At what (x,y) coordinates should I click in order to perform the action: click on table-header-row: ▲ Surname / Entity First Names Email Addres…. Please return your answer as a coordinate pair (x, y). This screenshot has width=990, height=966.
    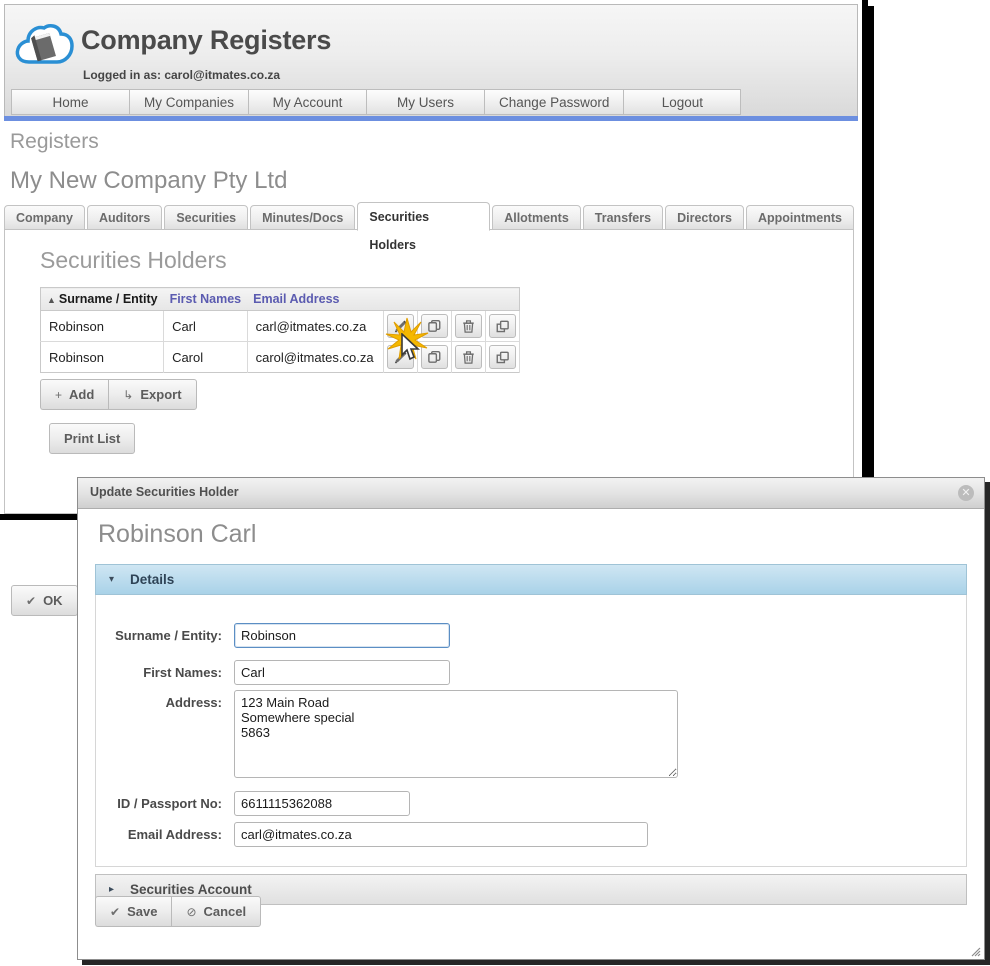
    Looking at the image, I should click on (280, 299).